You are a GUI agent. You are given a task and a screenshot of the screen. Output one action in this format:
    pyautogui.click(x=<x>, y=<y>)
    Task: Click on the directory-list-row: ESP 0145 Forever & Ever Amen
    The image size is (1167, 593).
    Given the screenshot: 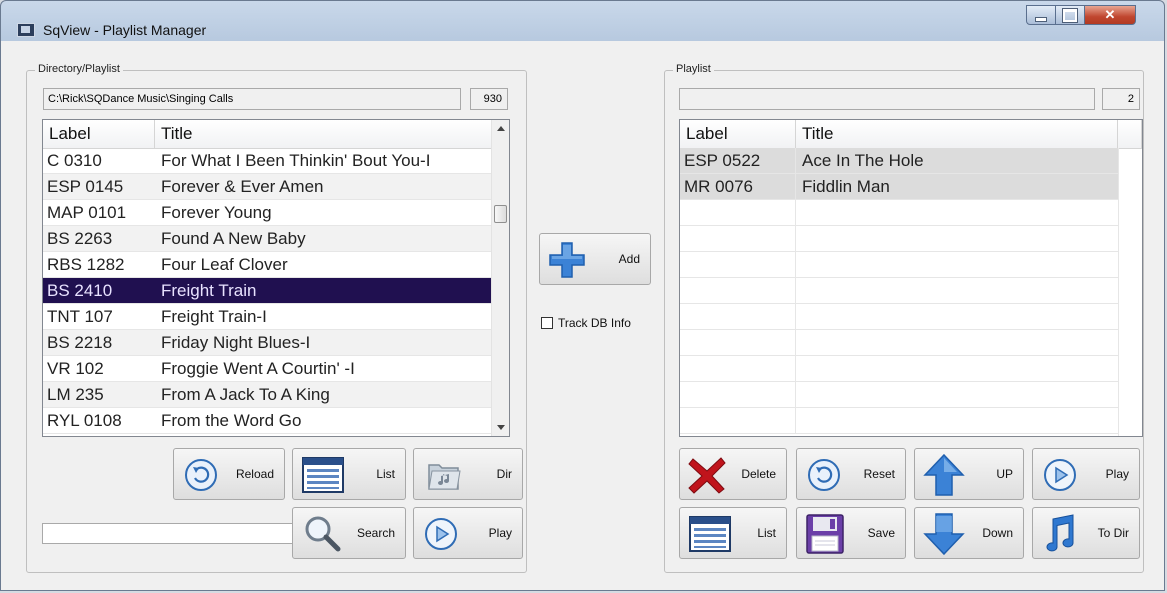 What is the action you would take?
    pyautogui.click(x=268, y=187)
    